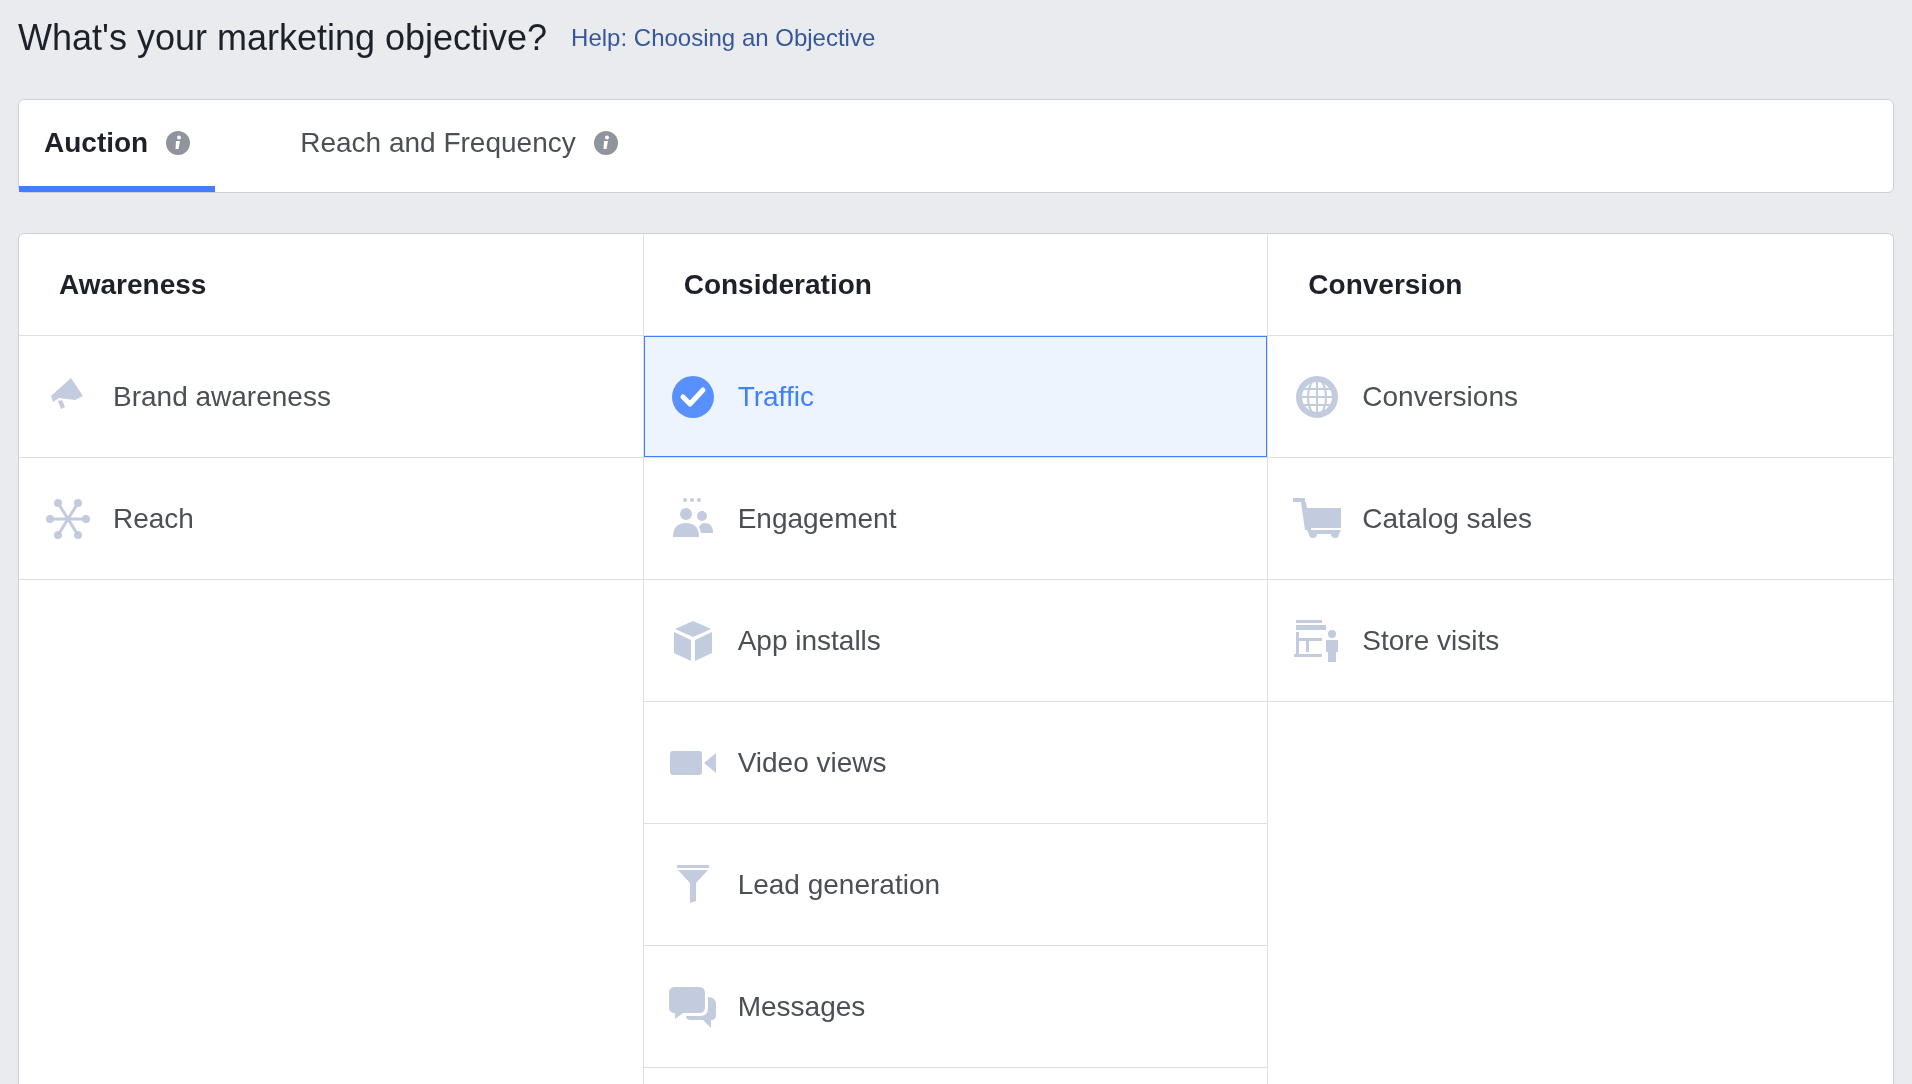  What do you see at coordinates (692, 1006) in the screenshot?
I see `chat-bubbles-icon` at bounding box center [692, 1006].